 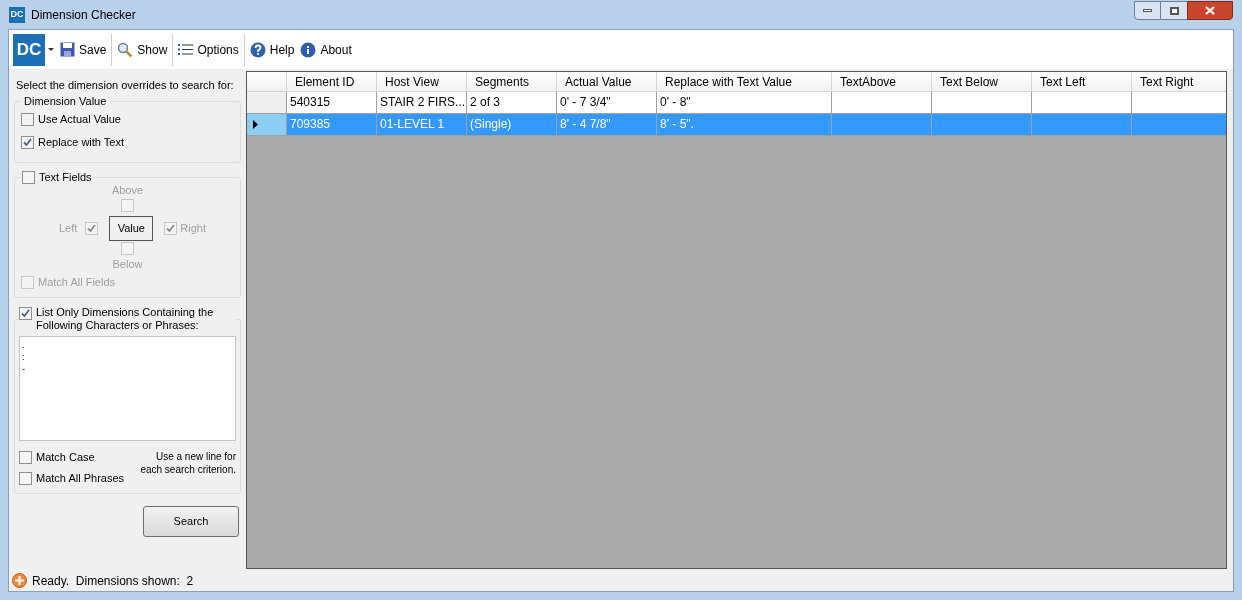 What do you see at coordinates (332, 103) in the screenshot?
I see `table-cell: 540315` at bounding box center [332, 103].